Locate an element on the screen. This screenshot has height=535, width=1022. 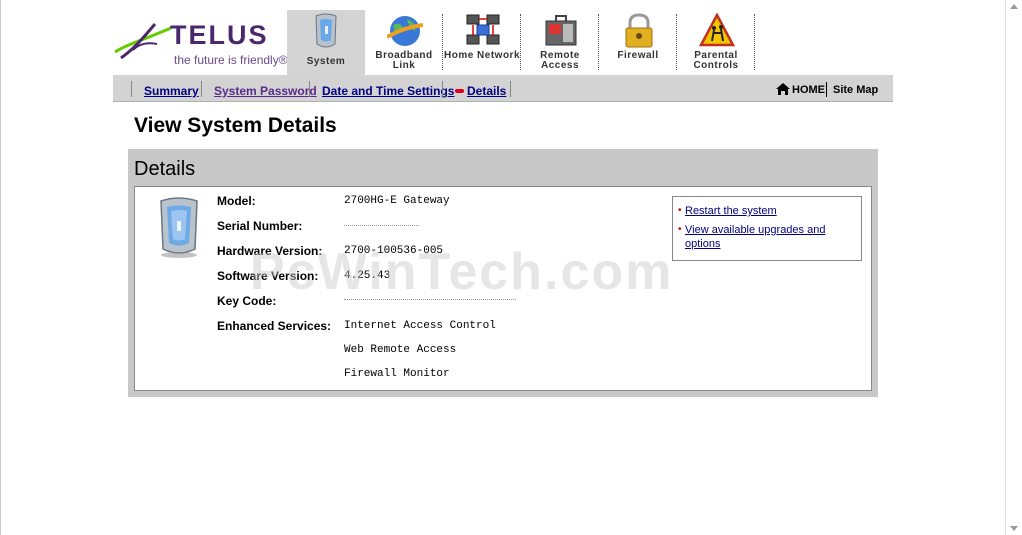
subnav-summary: Summary is located at coordinates (171, 91).